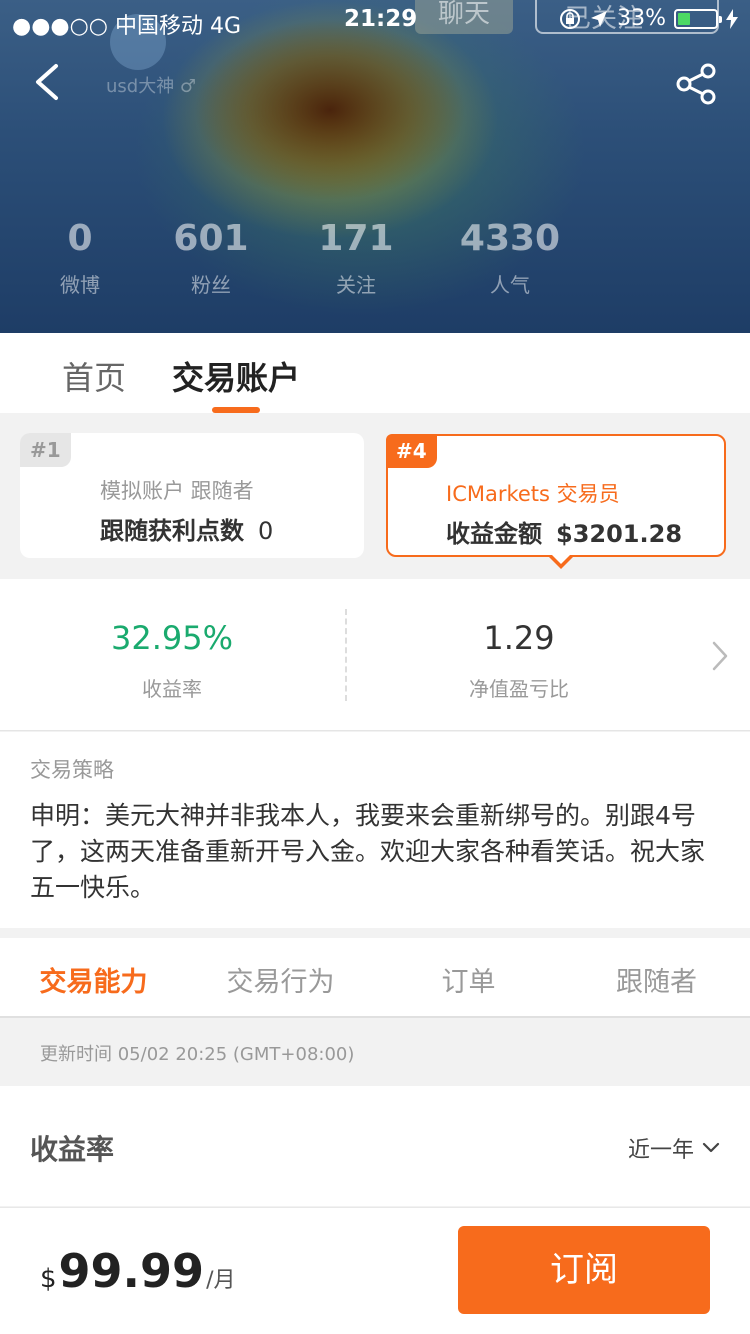 Image resolution: width=750 pixels, height=1334 pixels. I want to click on price-amount: 99.99, so click(131, 1271).